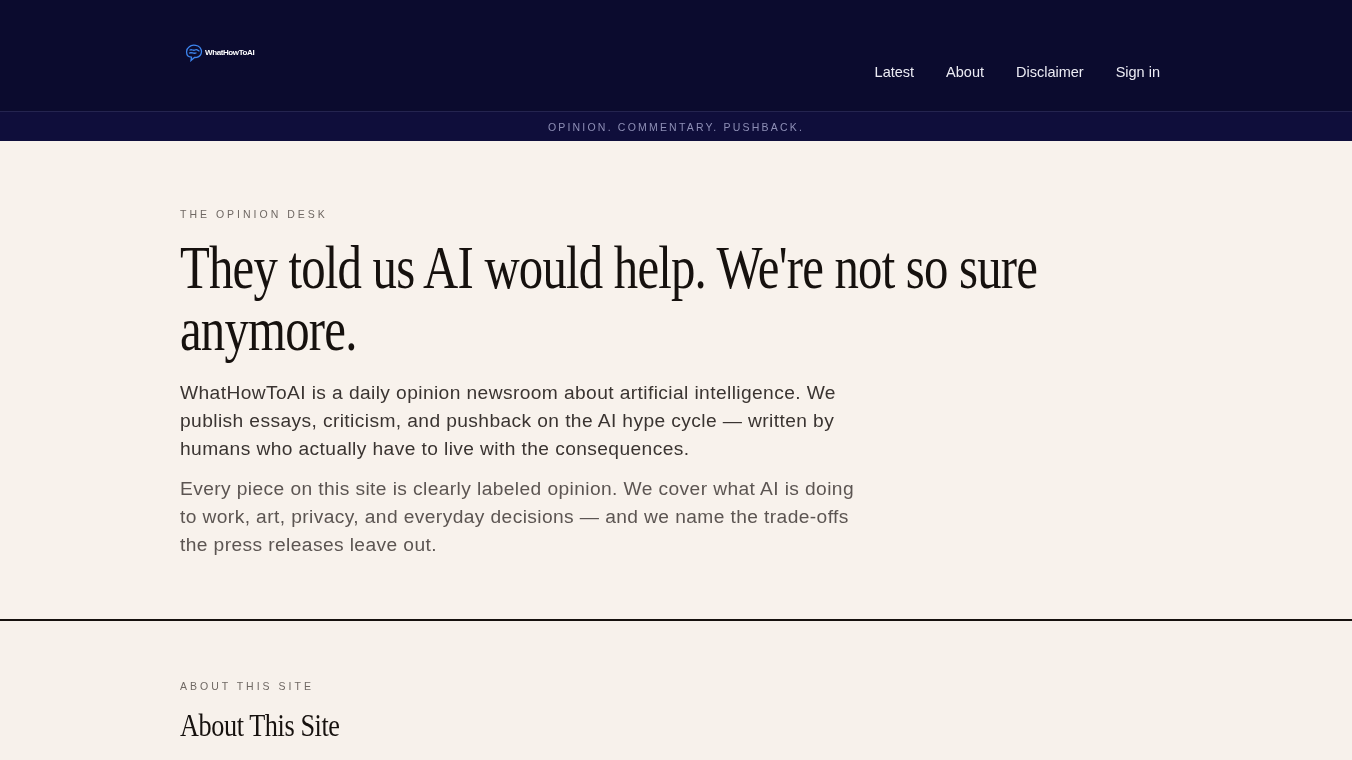  Describe the element at coordinates (517, 517) in the screenshot. I see `intro-paragraph: Every piece on this site is clearly labeled opinion. We cover what AI is doing to work, art, privacy, and everyday decisions — and we name the trade-offs the press releases leave out.` at that location.